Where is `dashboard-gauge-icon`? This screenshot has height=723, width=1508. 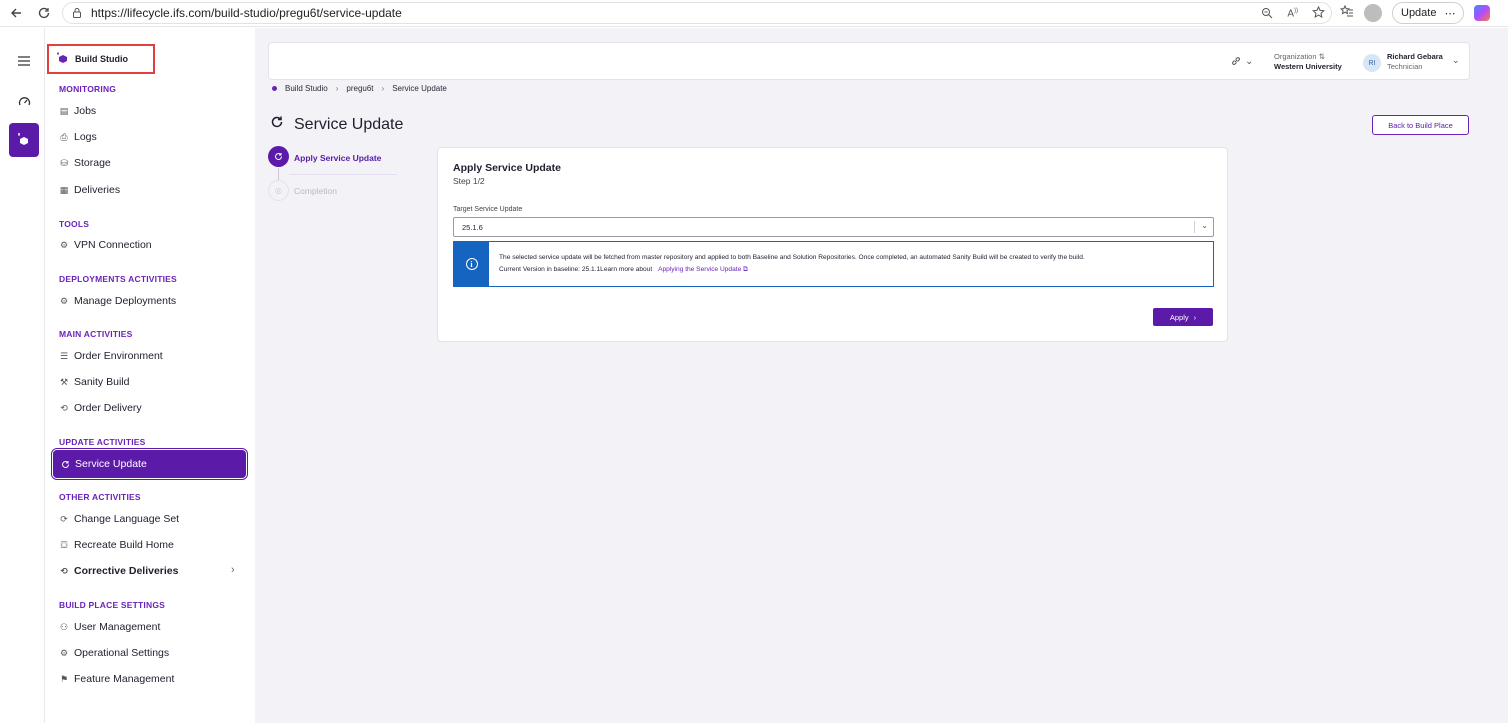
dashboard-gauge-icon is located at coordinates (24, 101).